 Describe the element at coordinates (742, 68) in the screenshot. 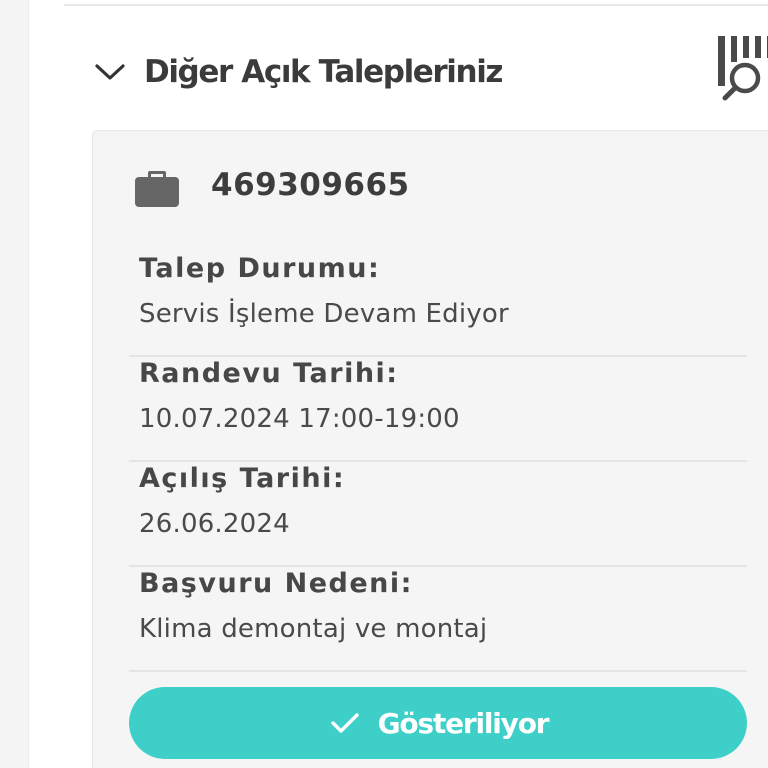

I see `search-list-icon` at that location.